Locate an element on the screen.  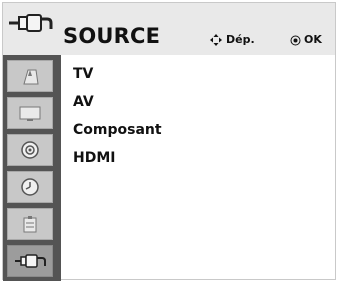
clock-icon is located at coordinates (30, 187).